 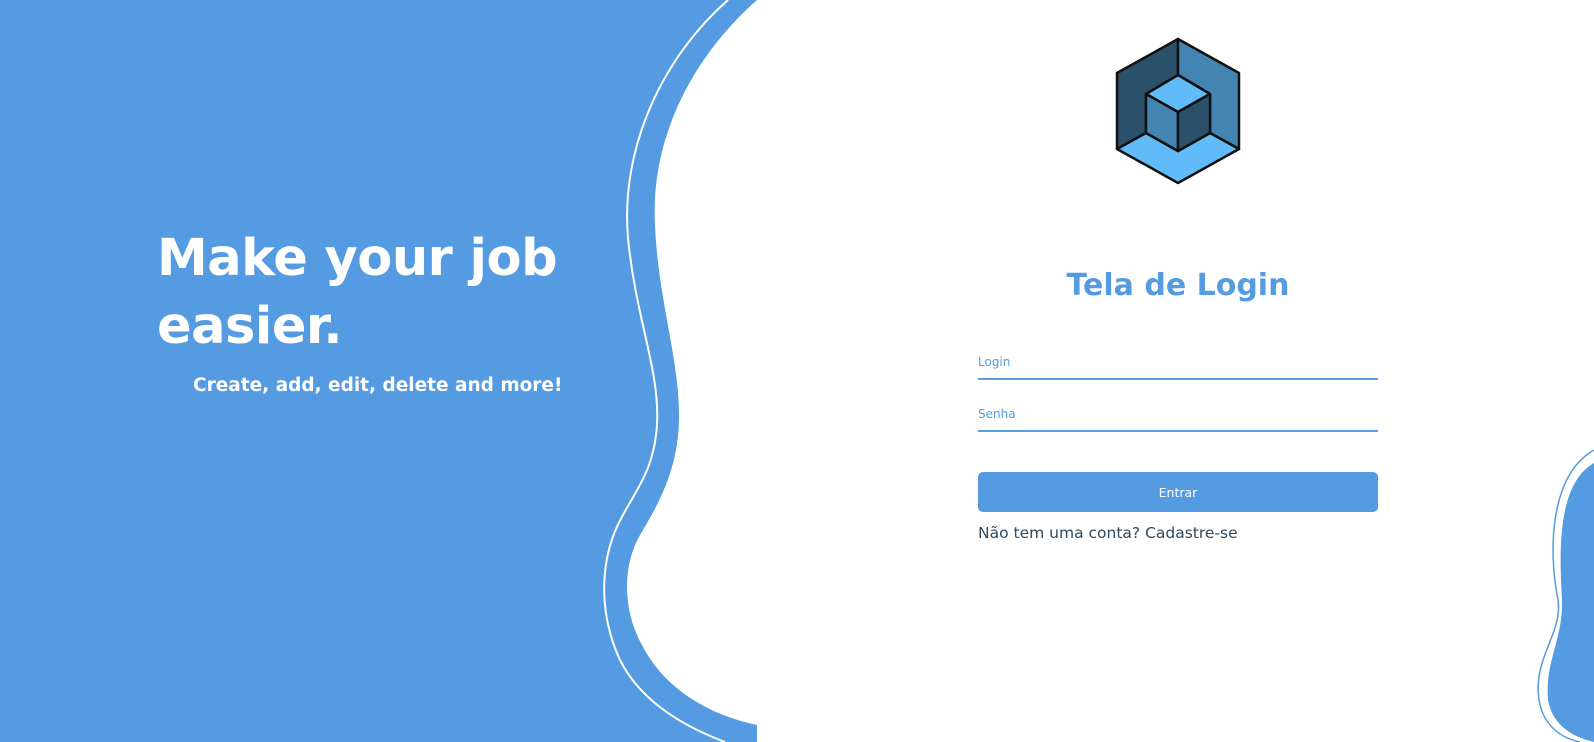 I want to click on login-field, so click(x=1178, y=363).